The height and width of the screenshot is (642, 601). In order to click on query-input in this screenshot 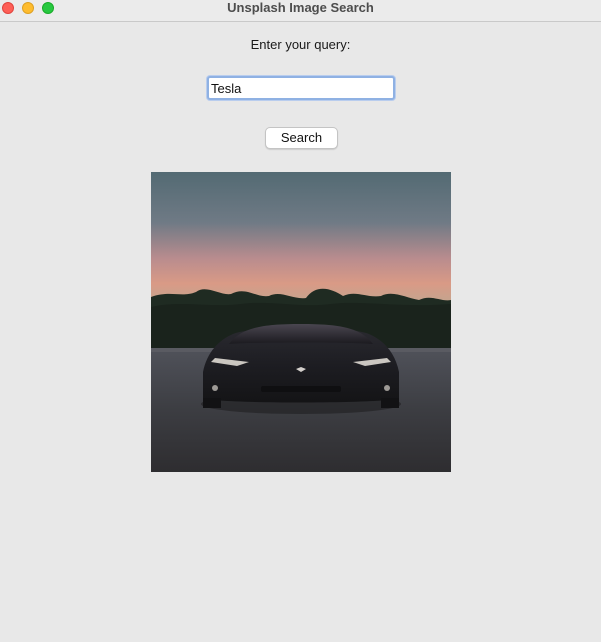, I will do `click(301, 88)`.